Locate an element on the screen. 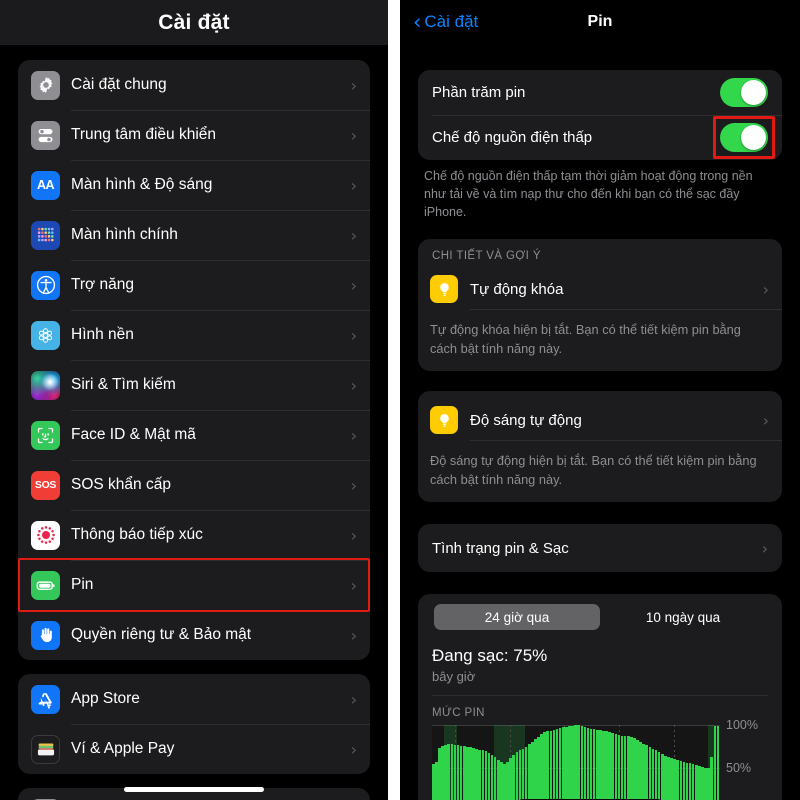 The image size is (800, 800). battery-percentage-row: Phần trăm pin is located at coordinates (600, 92).